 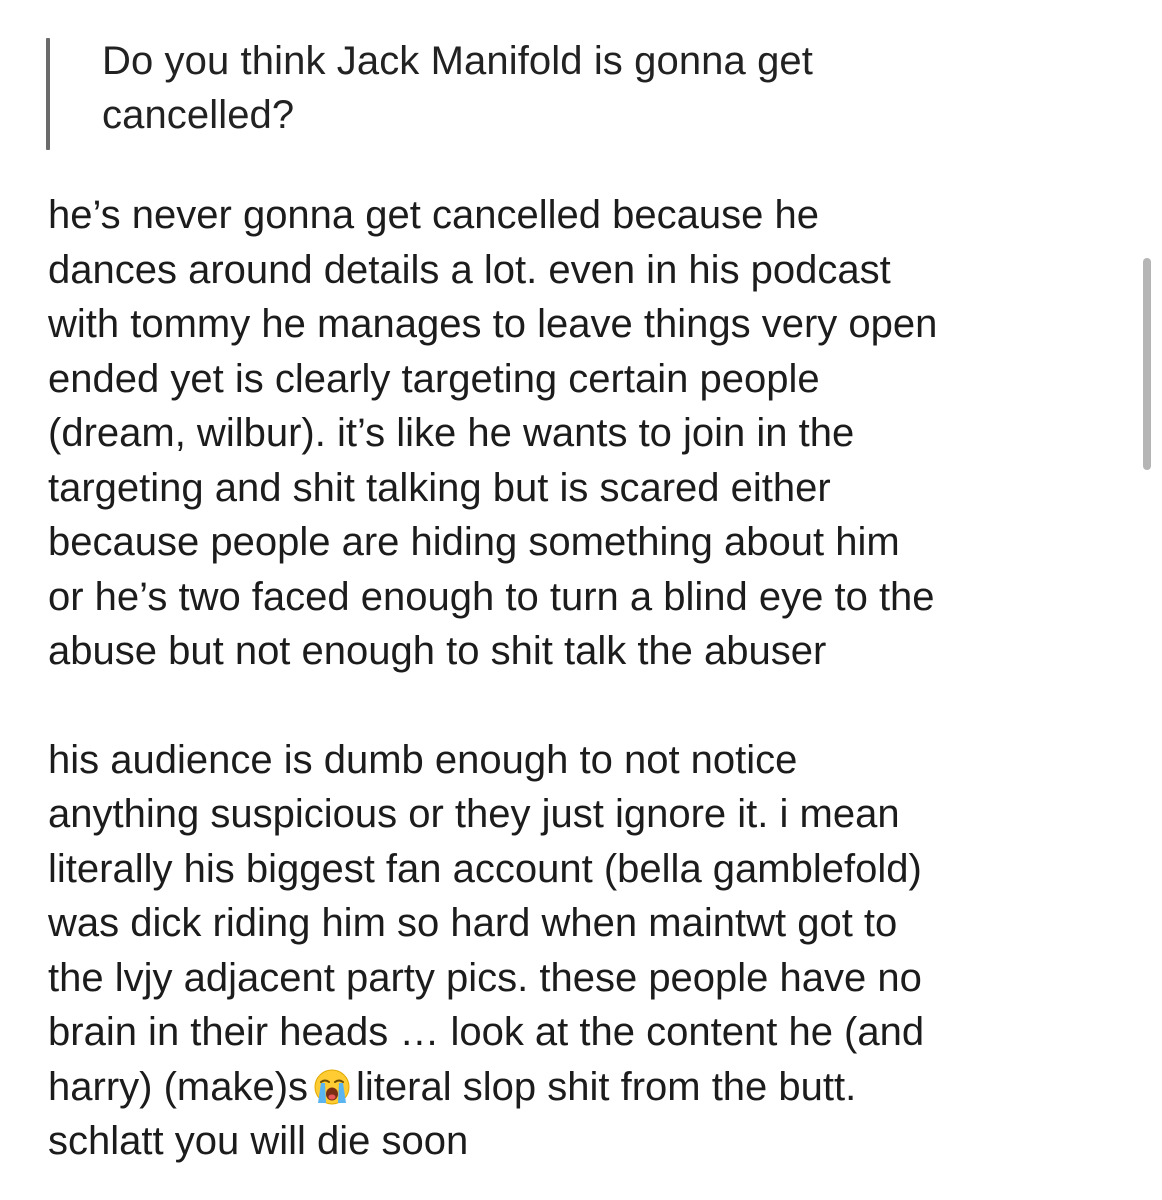 What do you see at coordinates (332, 1086) in the screenshot?
I see `loudly-crying-face-icon` at bounding box center [332, 1086].